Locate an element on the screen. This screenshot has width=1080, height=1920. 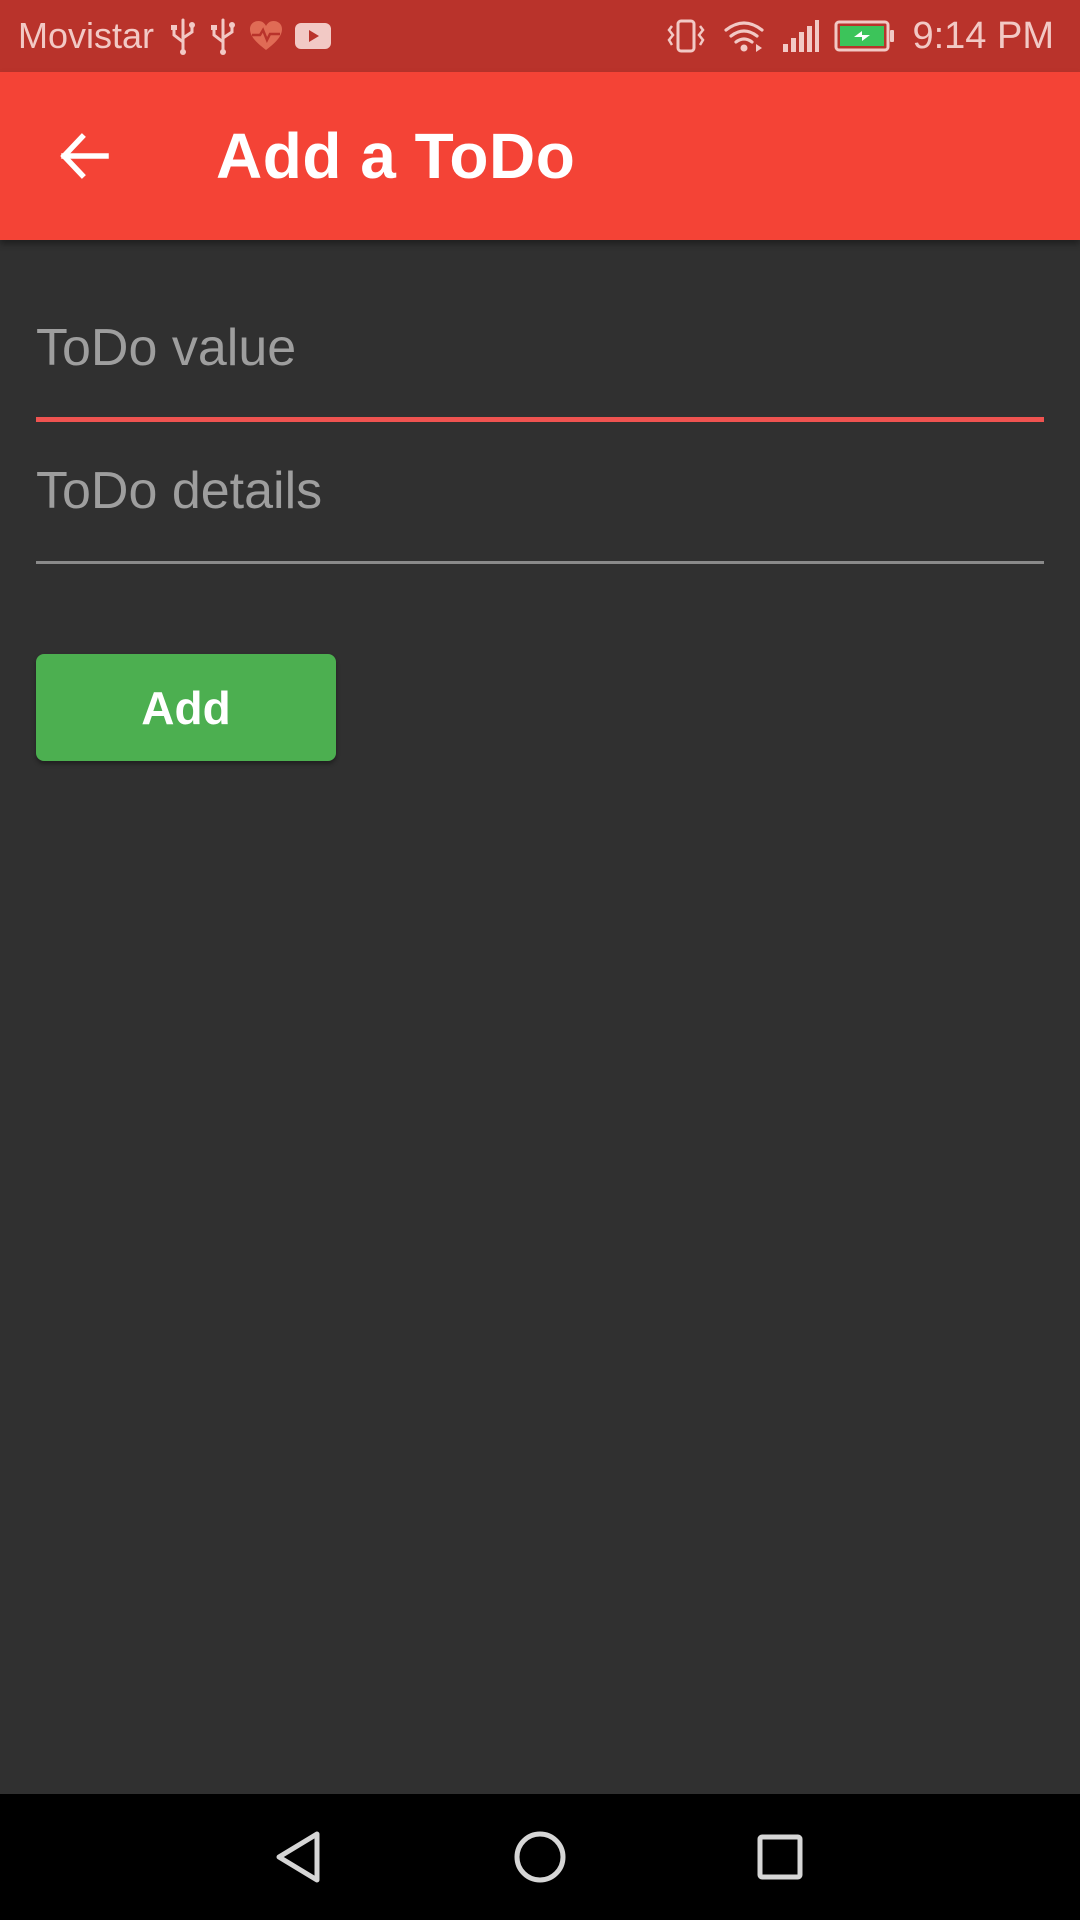
back-button is located at coordinates (84, 156).